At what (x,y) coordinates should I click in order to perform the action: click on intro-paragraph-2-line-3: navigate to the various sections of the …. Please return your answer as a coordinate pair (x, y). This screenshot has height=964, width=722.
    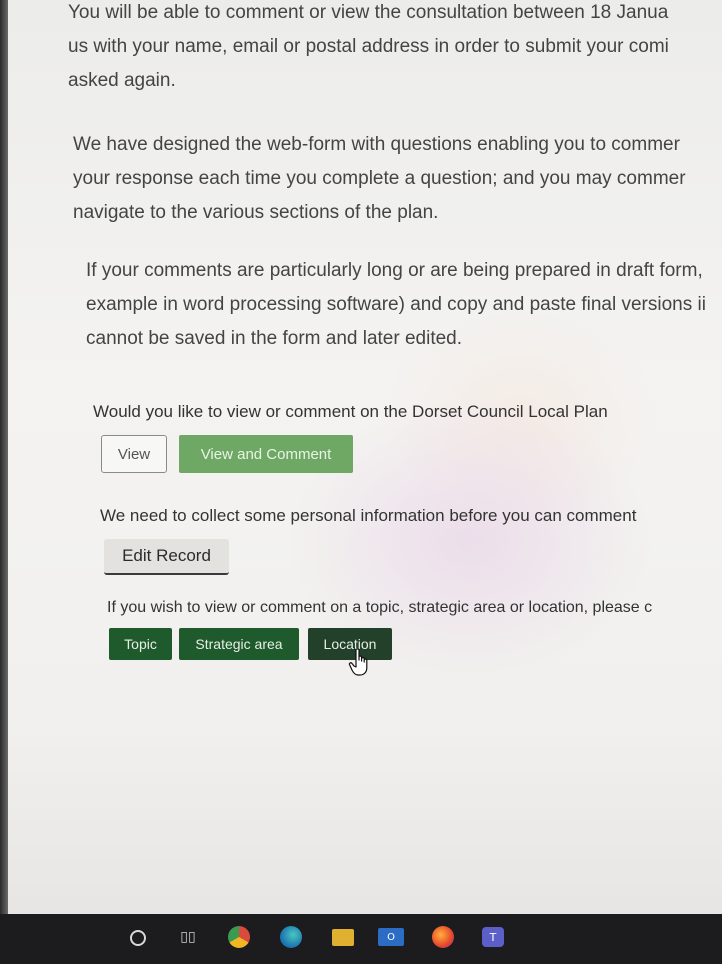
    Looking at the image, I should click on (256, 212).